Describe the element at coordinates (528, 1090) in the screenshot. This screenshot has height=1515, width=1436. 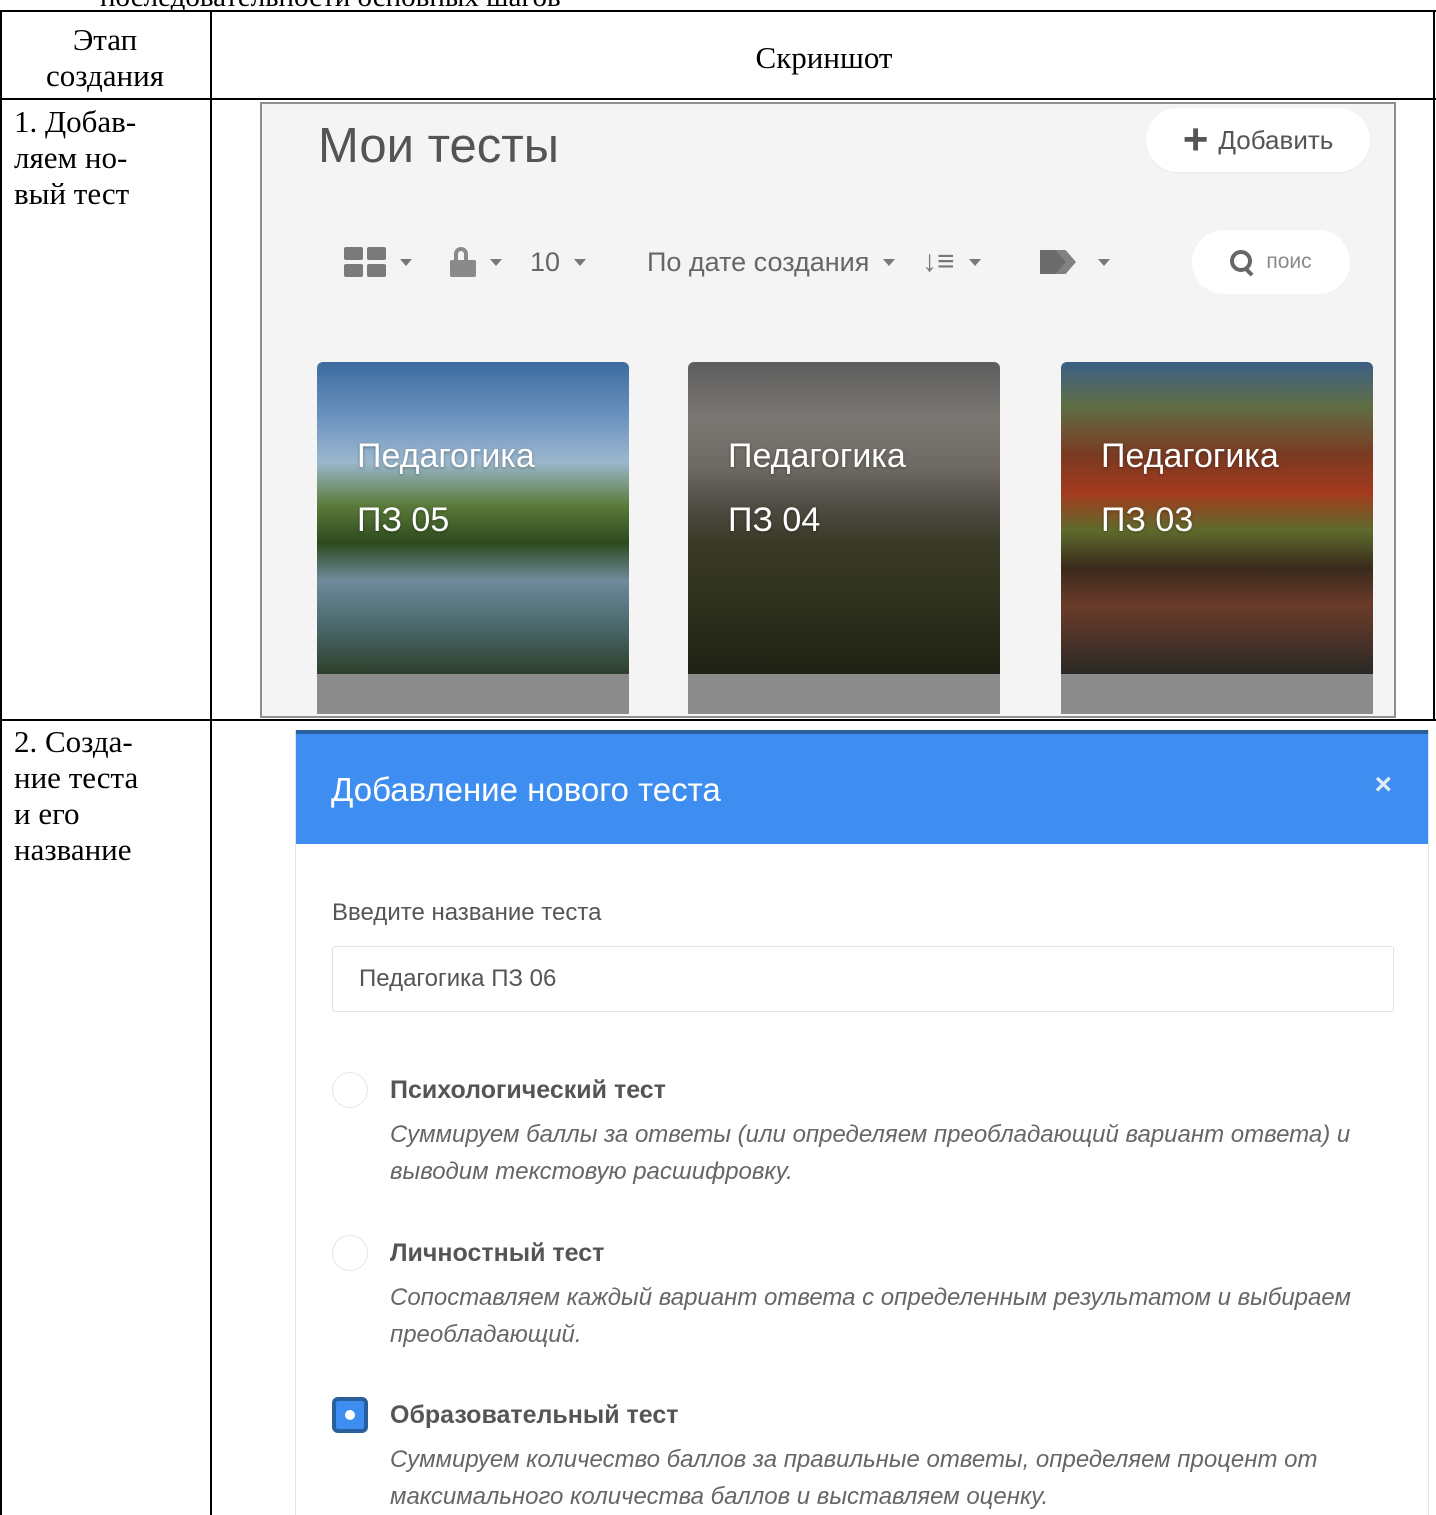
I see `option-title: Психологический тест` at that location.